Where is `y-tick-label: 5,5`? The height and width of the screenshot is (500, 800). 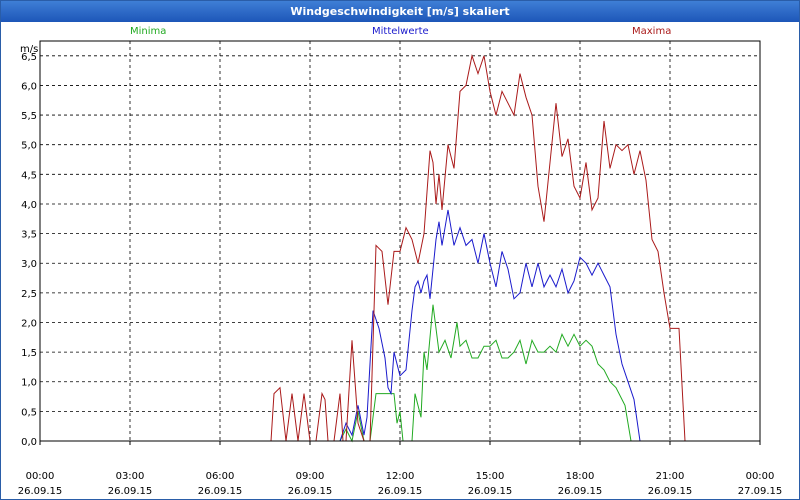 y-tick-label: 5,5 is located at coordinates (29, 116).